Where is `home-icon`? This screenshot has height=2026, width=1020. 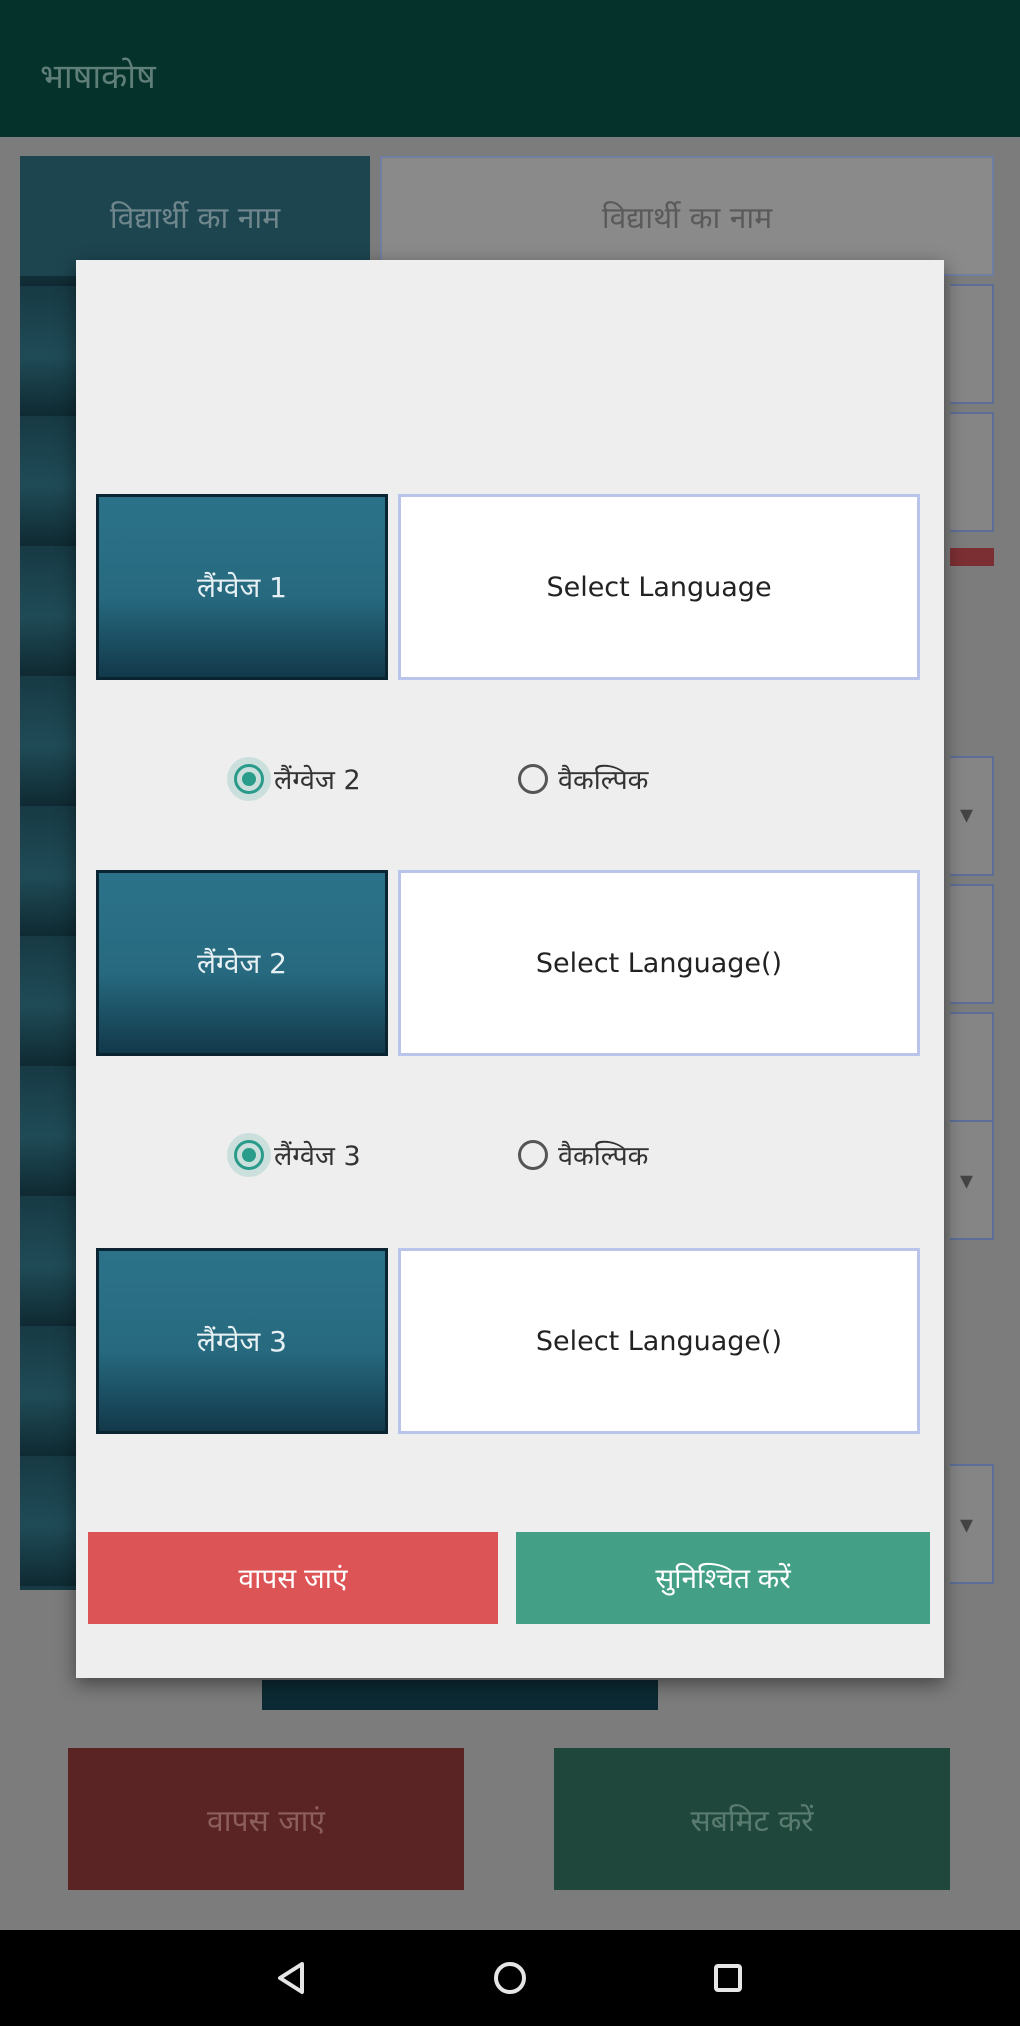
home-icon is located at coordinates (510, 1978).